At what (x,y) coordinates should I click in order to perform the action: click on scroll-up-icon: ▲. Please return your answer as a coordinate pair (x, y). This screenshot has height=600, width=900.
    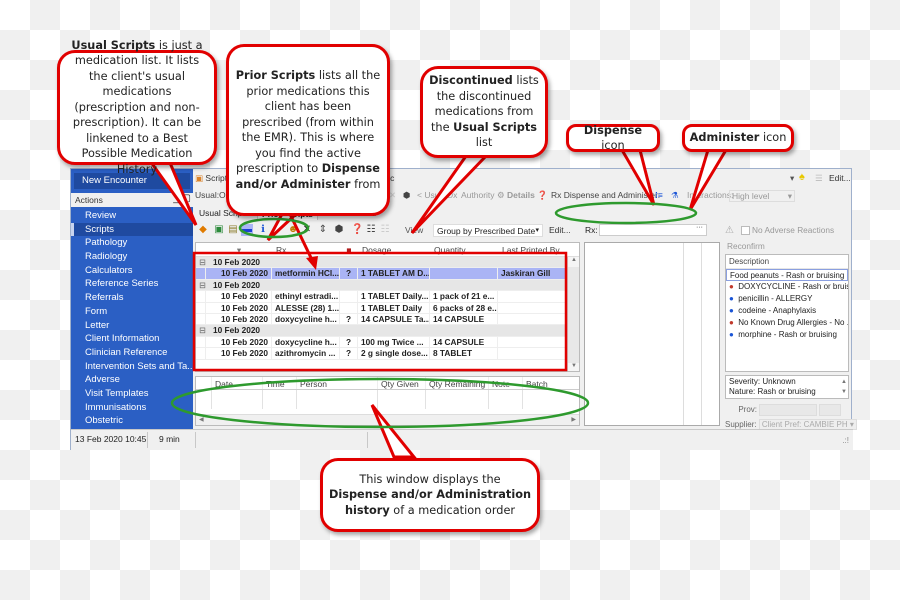
    Looking at the image, I should click on (573, 262).